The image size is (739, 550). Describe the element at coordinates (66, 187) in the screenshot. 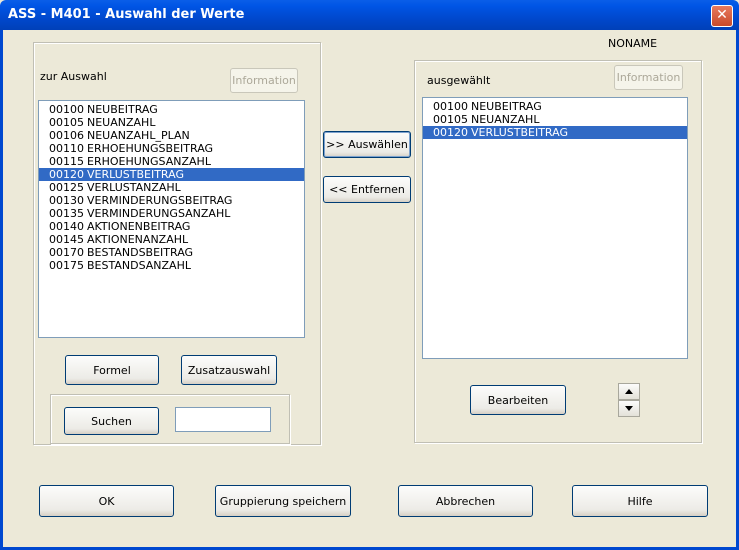

I see `item-code: 00125` at that location.